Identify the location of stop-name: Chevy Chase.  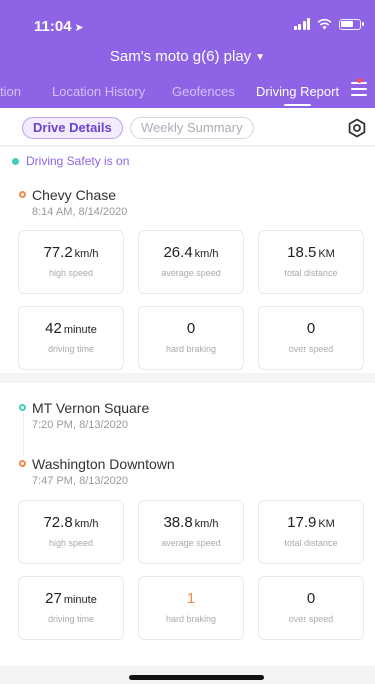
(74, 195).